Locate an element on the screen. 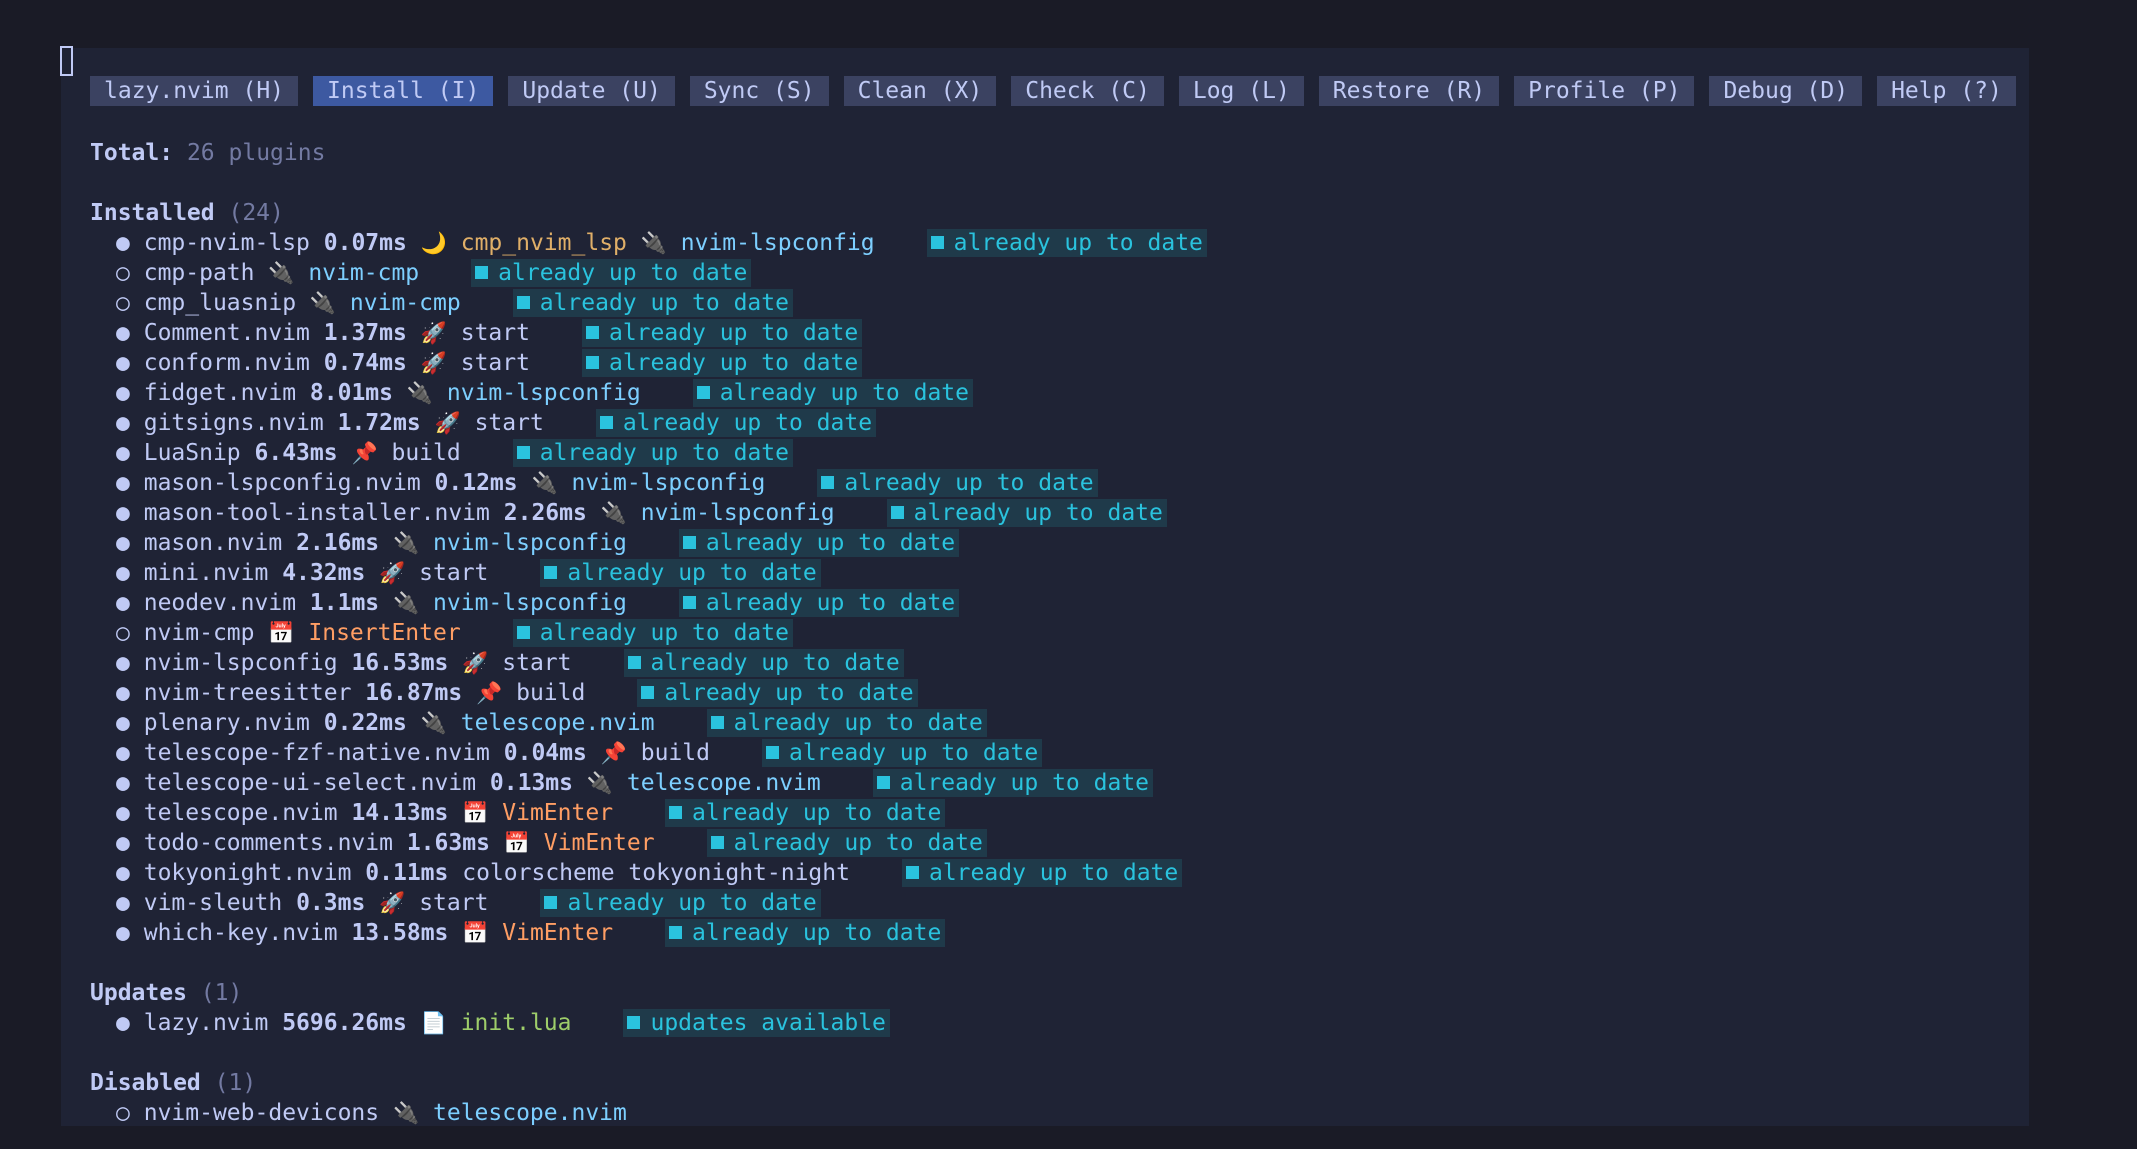 This screenshot has height=1149, width=2137. total-line: Total: 26 plugins is located at coordinates (648, 153).